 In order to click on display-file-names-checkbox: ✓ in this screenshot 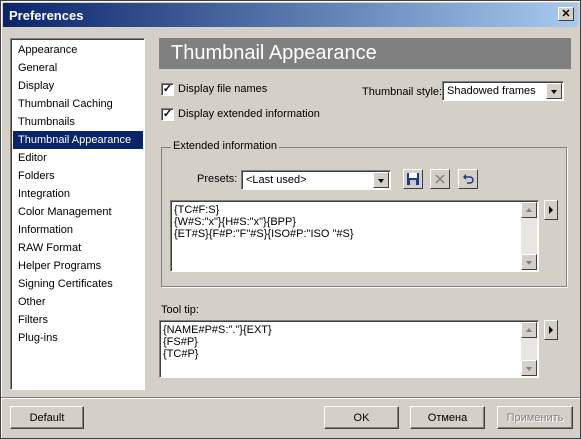, I will do `click(167, 89)`.